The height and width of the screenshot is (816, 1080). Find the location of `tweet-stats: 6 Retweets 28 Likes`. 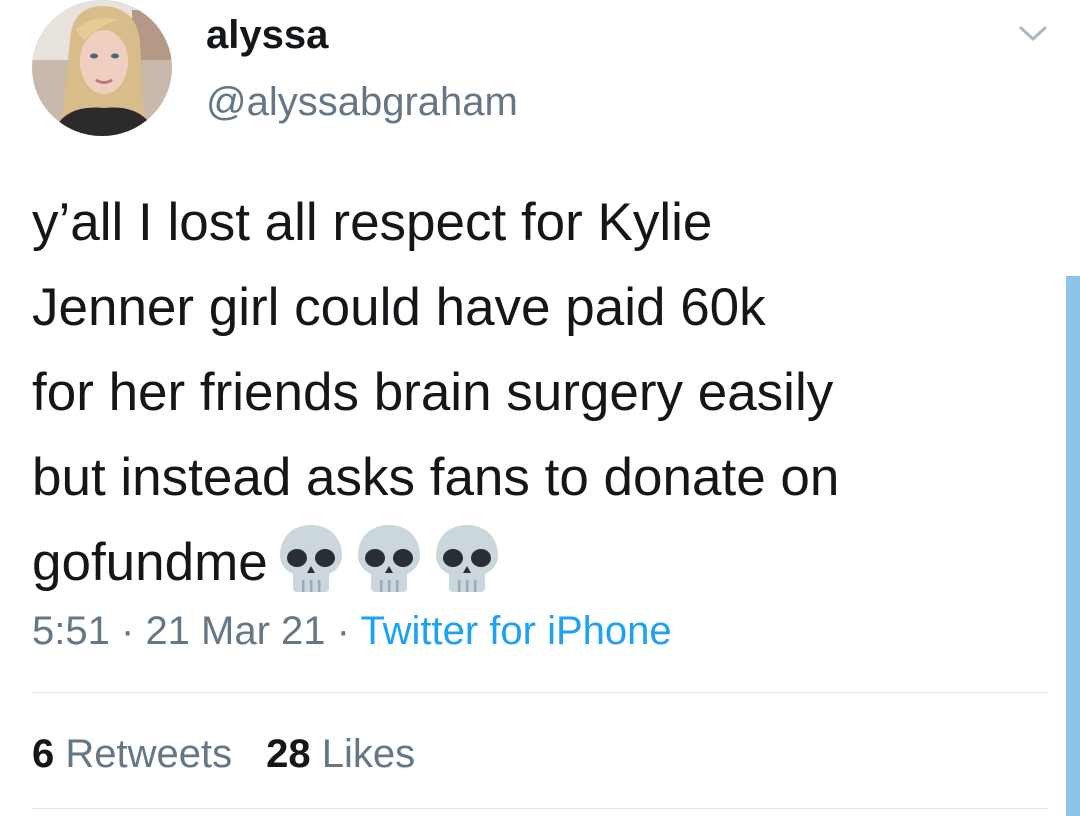

tweet-stats: 6 Retweets 28 Likes is located at coordinates (223, 754).